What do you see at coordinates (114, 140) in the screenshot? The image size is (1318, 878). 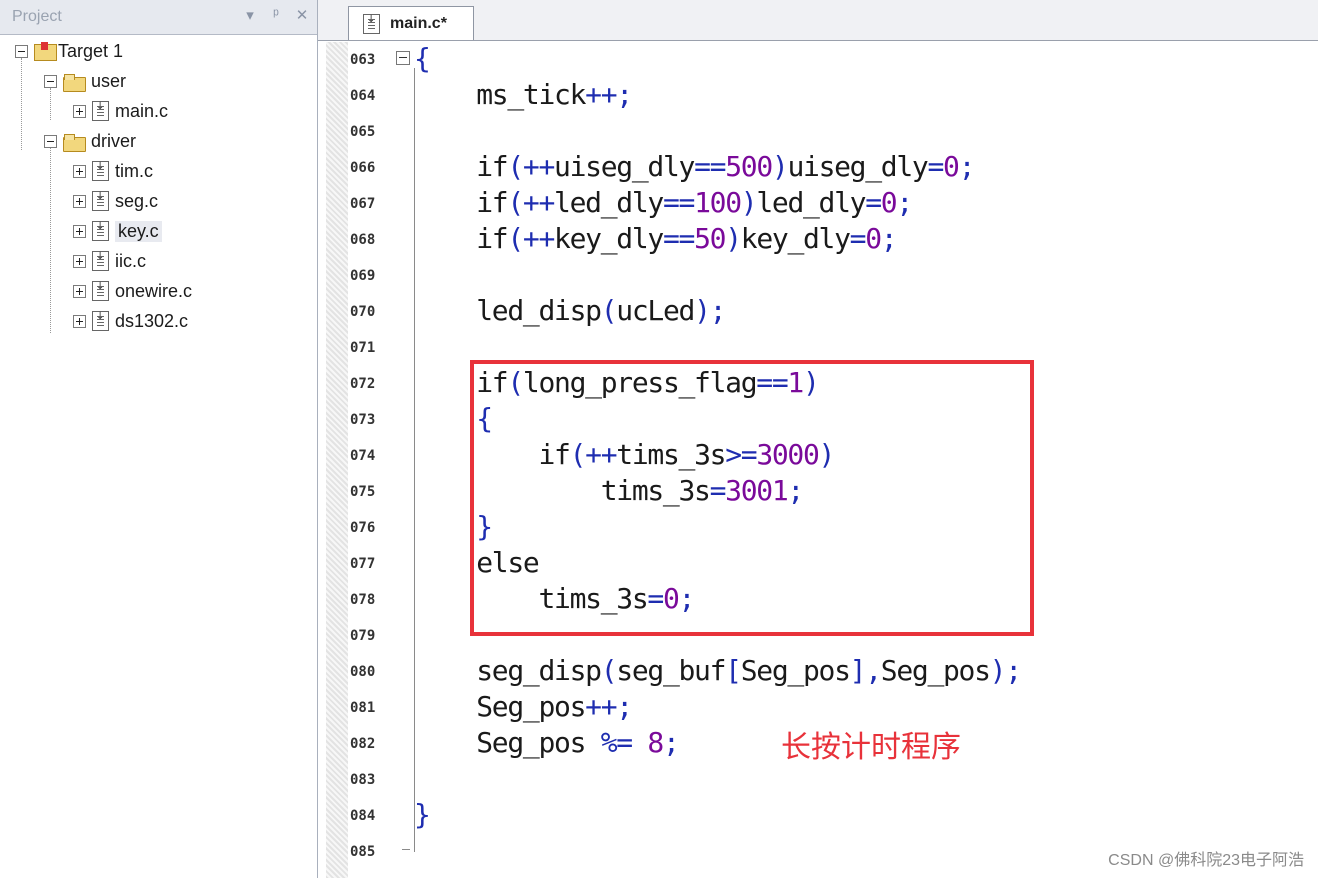 I see `tree-label: driver` at bounding box center [114, 140].